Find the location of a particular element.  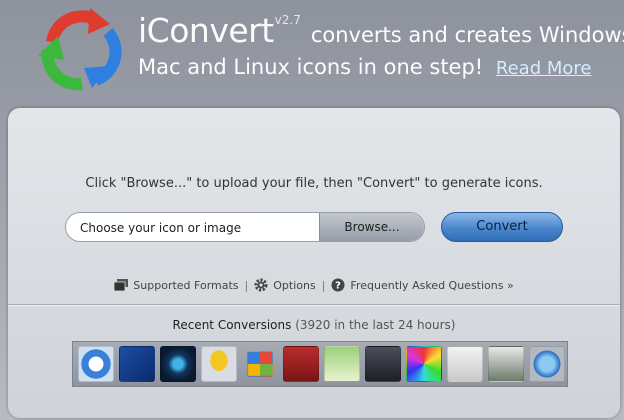

faq-label: Frequently Asked Questions » is located at coordinates (432, 285).